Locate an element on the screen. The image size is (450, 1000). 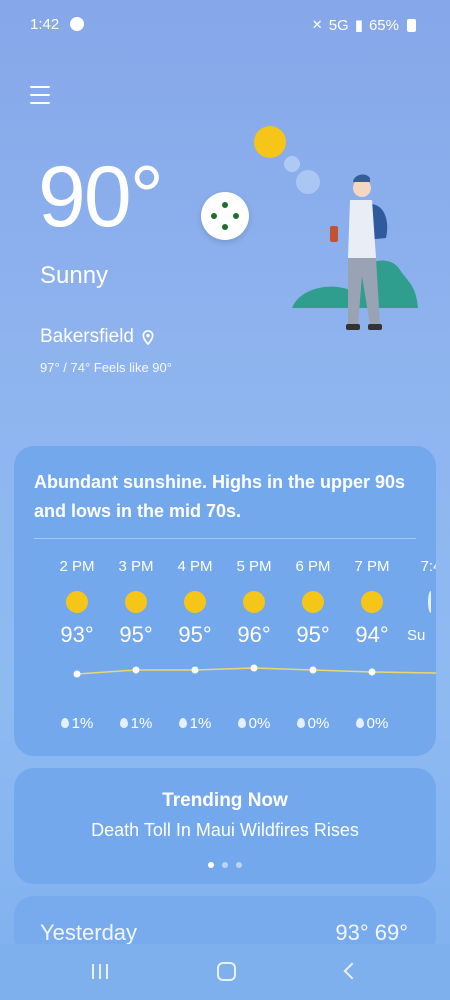
temperature-trend-line is located at coordinates (254, 671).